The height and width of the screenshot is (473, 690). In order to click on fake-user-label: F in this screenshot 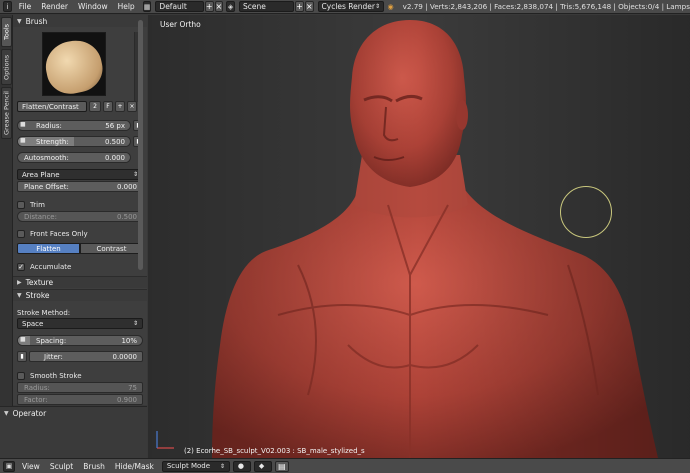, I will do `click(108, 106)`.